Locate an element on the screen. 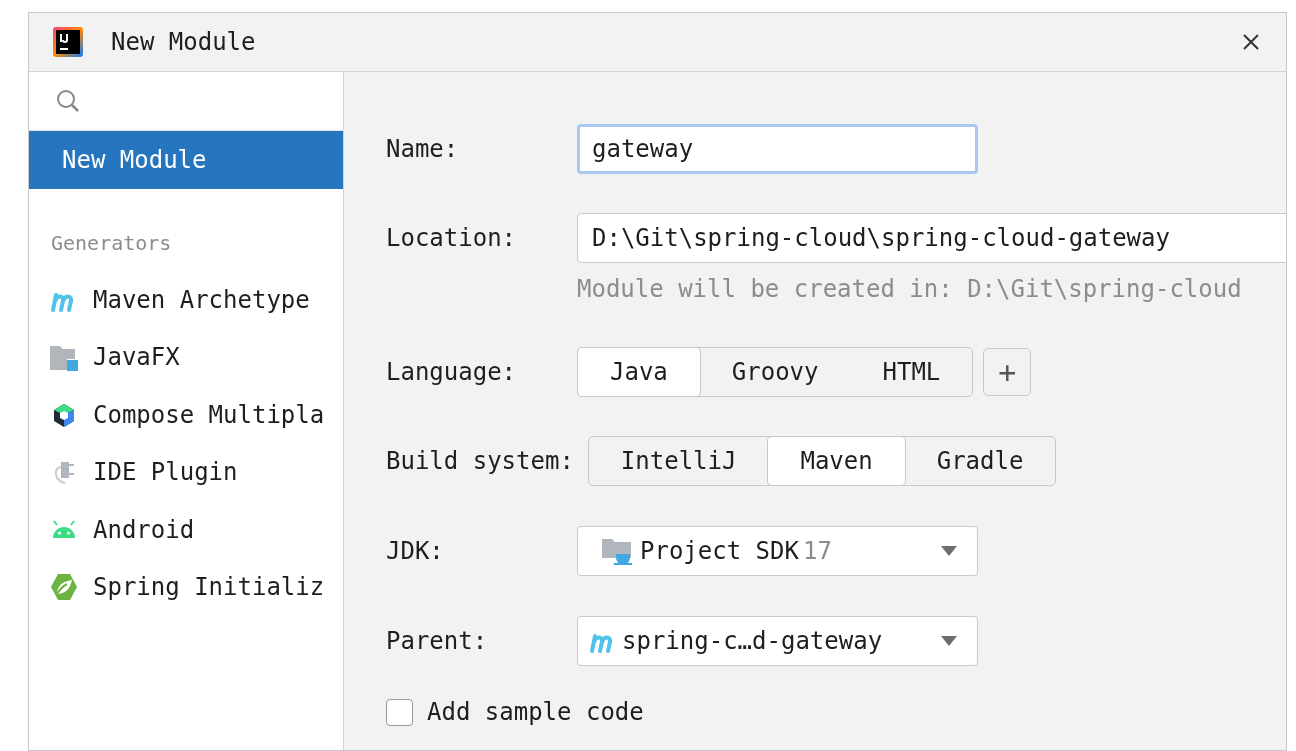 This screenshot has height=751, width=1296. segment-option: Java is located at coordinates (639, 372).